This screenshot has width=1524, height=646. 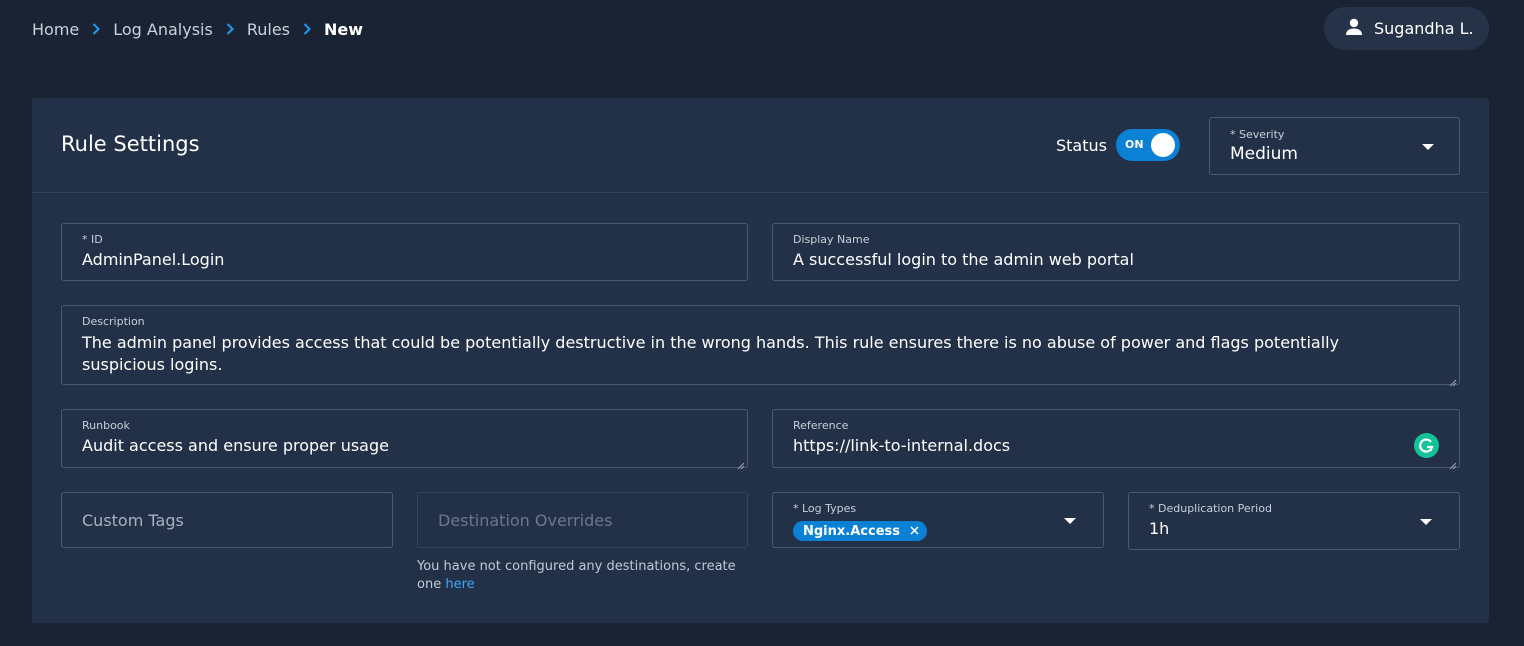 What do you see at coordinates (153, 259) in the screenshot?
I see `id-value: AdminPanel.Login` at bounding box center [153, 259].